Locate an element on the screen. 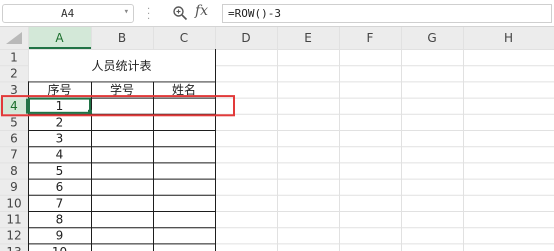  serial-cell: 2 is located at coordinates (60, 122).